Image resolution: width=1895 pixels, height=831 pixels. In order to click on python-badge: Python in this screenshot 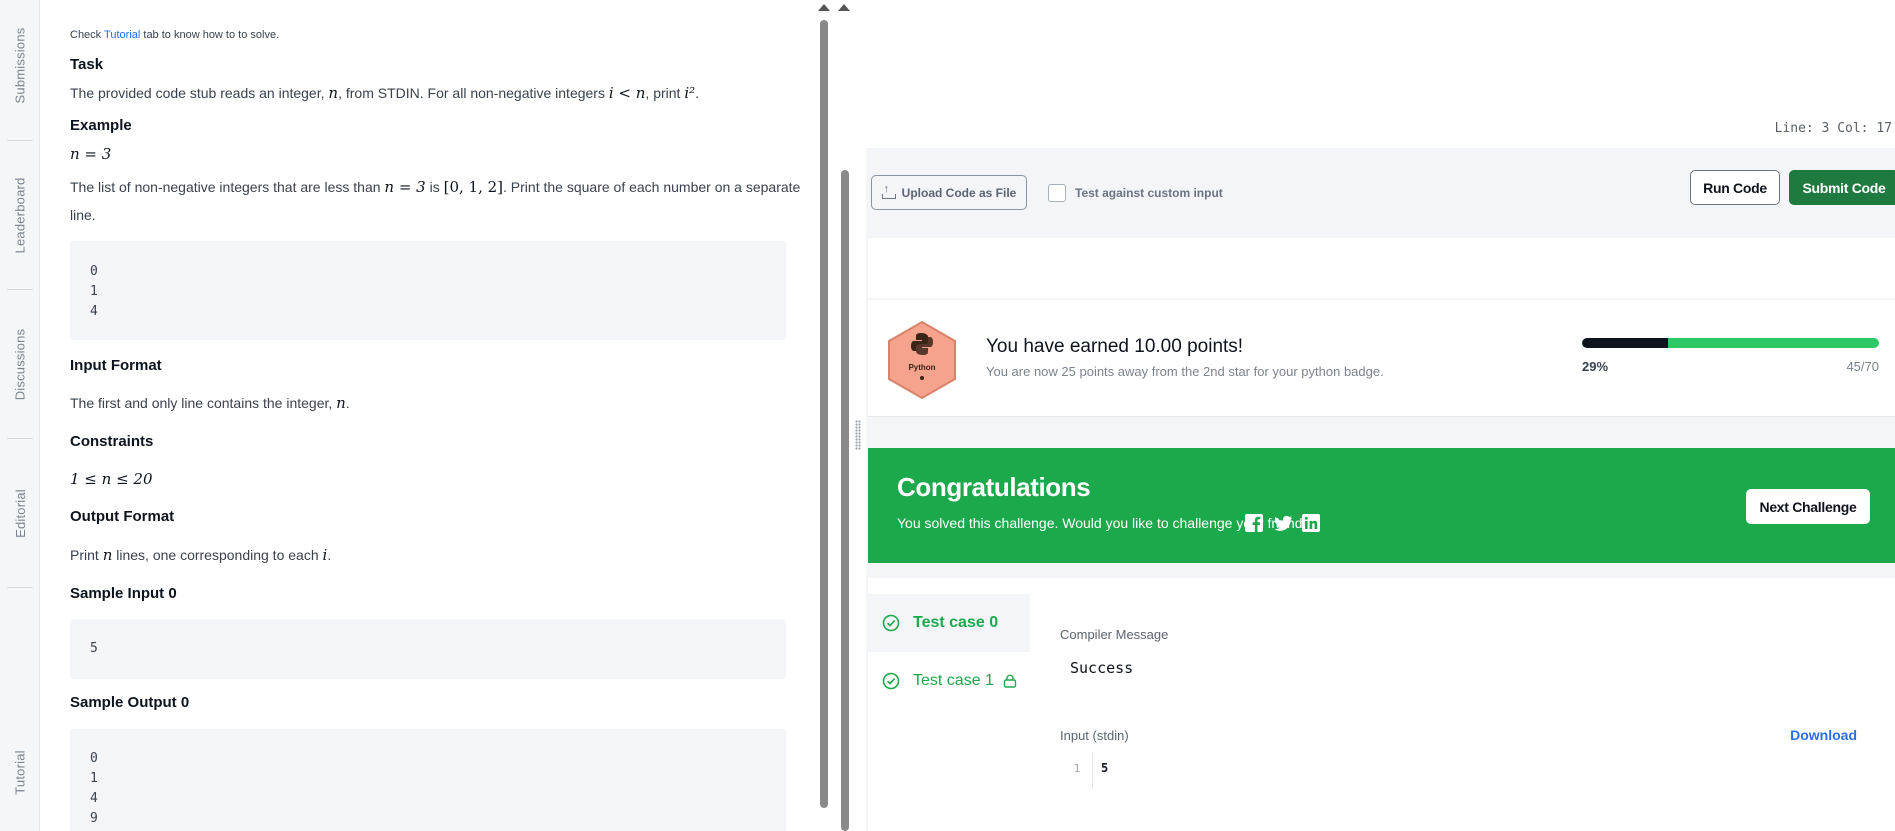, I will do `click(922, 360)`.